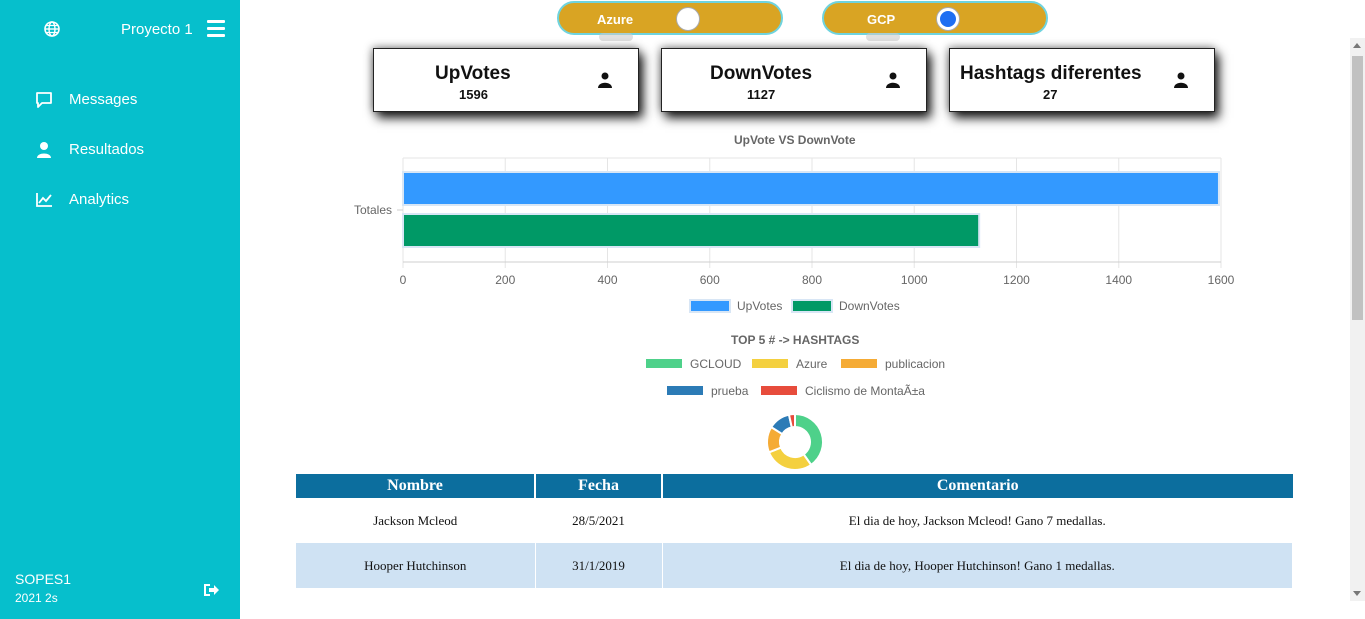 This screenshot has height=619, width=1365. What do you see at coordinates (881, 19) in the screenshot?
I see `toggle-label: GCP` at bounding box center [881, 19].